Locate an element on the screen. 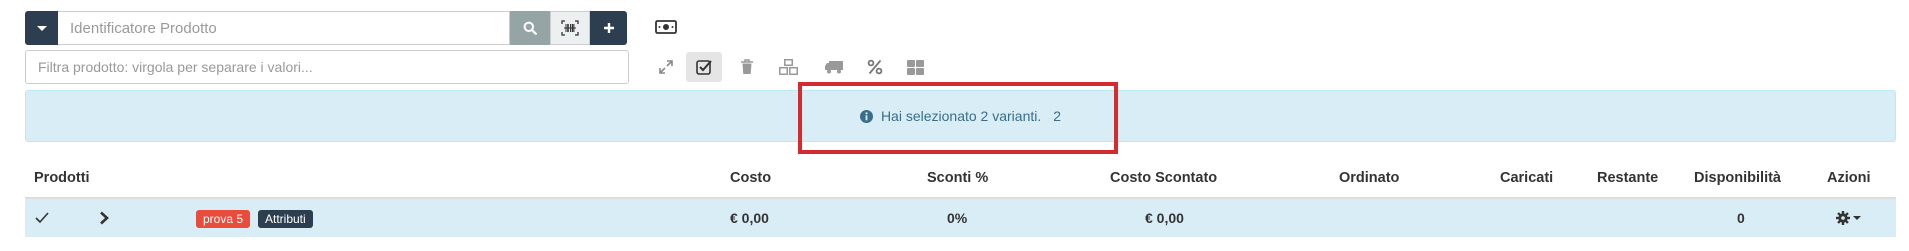 This screenshot has height=251, width=1909. grid-icon is located at coordinates (915, 67).